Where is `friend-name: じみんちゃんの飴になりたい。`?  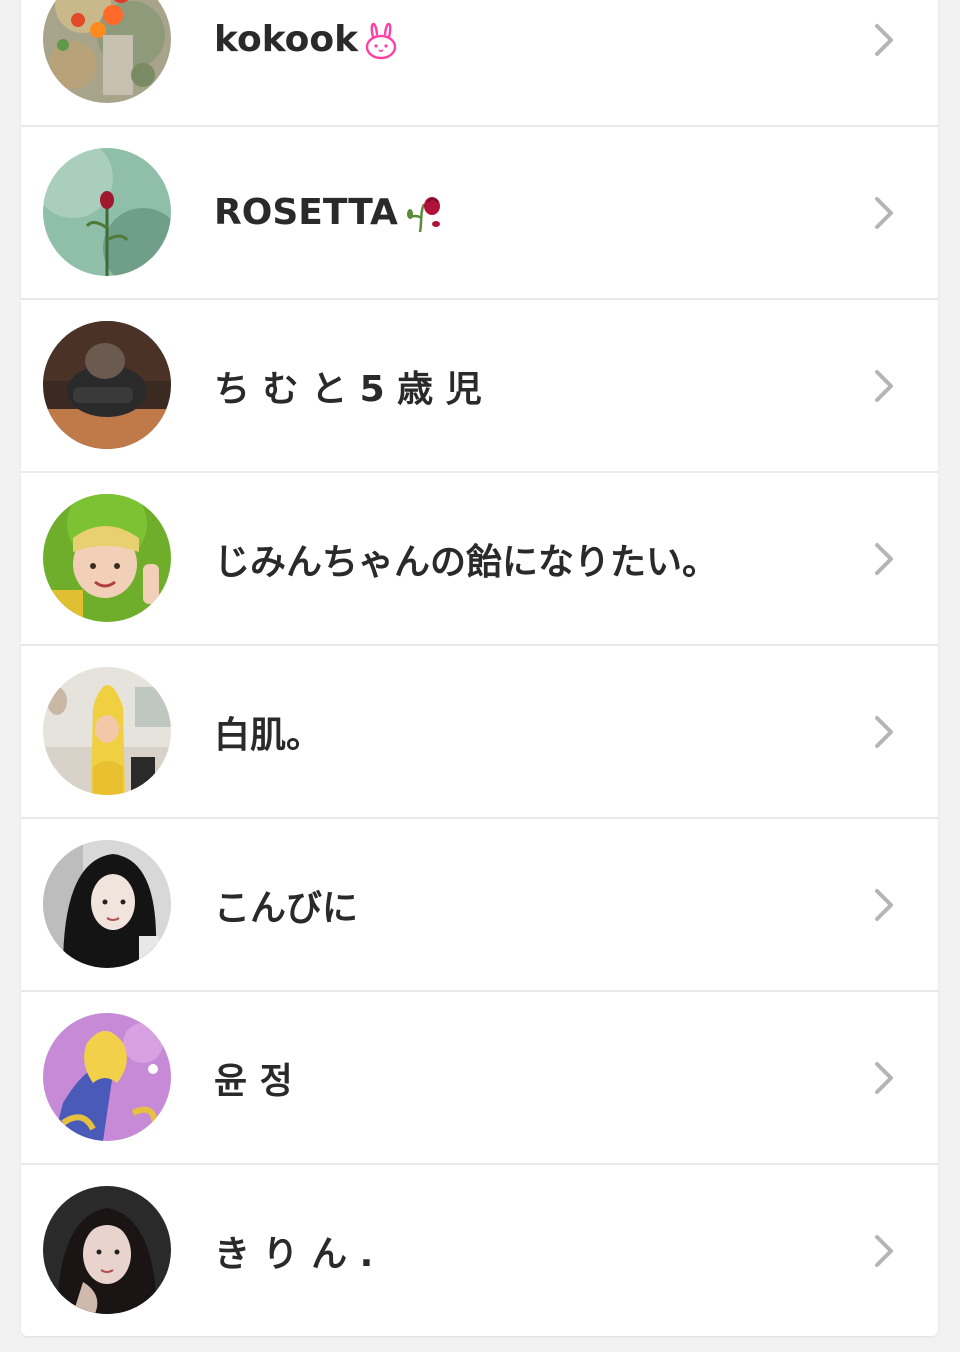
friend-name: じみんちゃんの飴になりたい。 is located at coordinates (466, 562).